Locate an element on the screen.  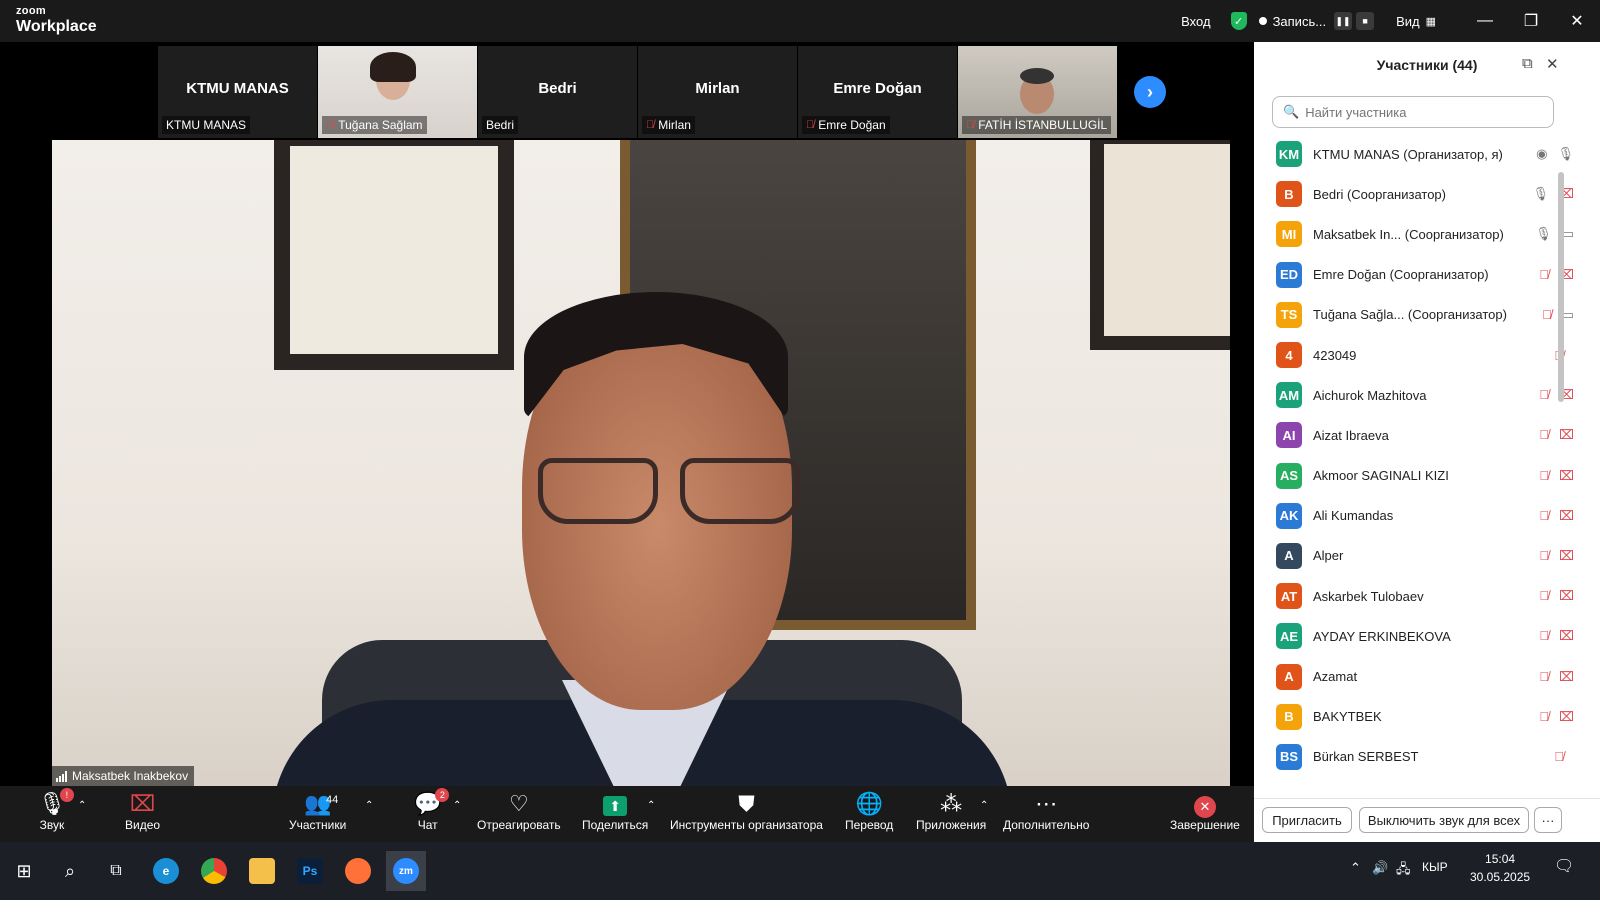
tile-label-text: KTMU MANAS is located at coordinates (206, 125).